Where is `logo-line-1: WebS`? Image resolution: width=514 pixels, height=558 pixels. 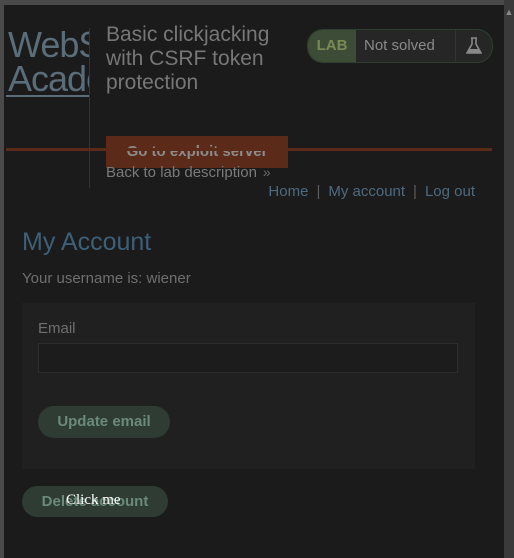 logo-line-1: WebS is located at coordinates (49, 46).